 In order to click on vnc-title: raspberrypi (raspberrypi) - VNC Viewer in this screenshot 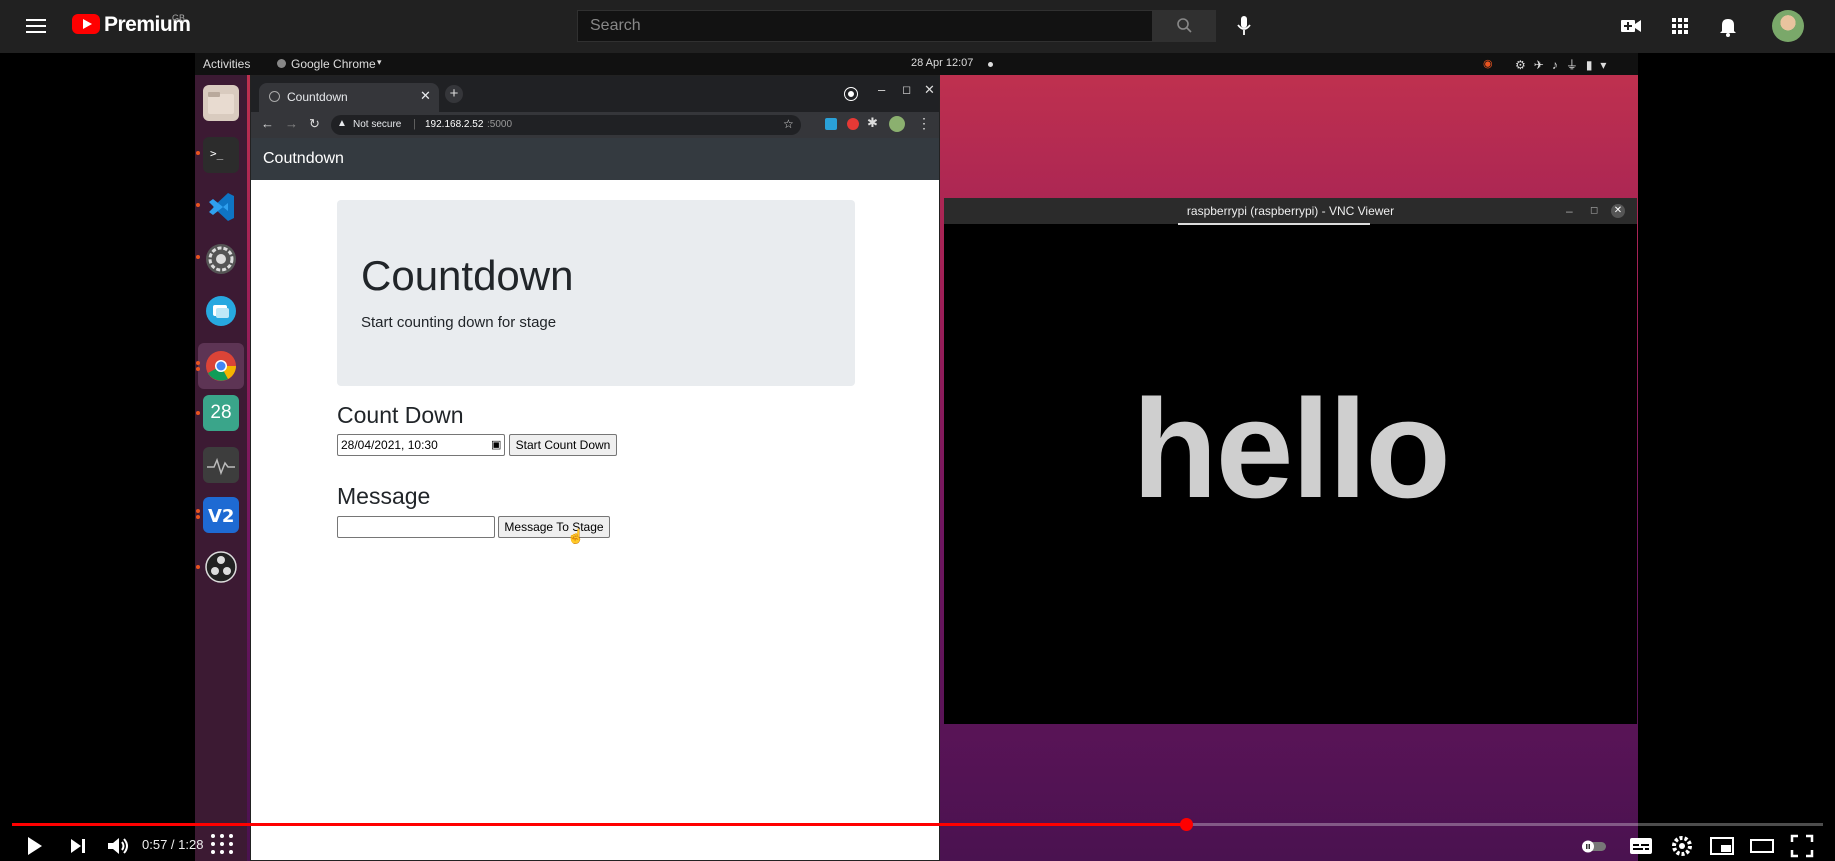, I will do `click(1290, 211)`.